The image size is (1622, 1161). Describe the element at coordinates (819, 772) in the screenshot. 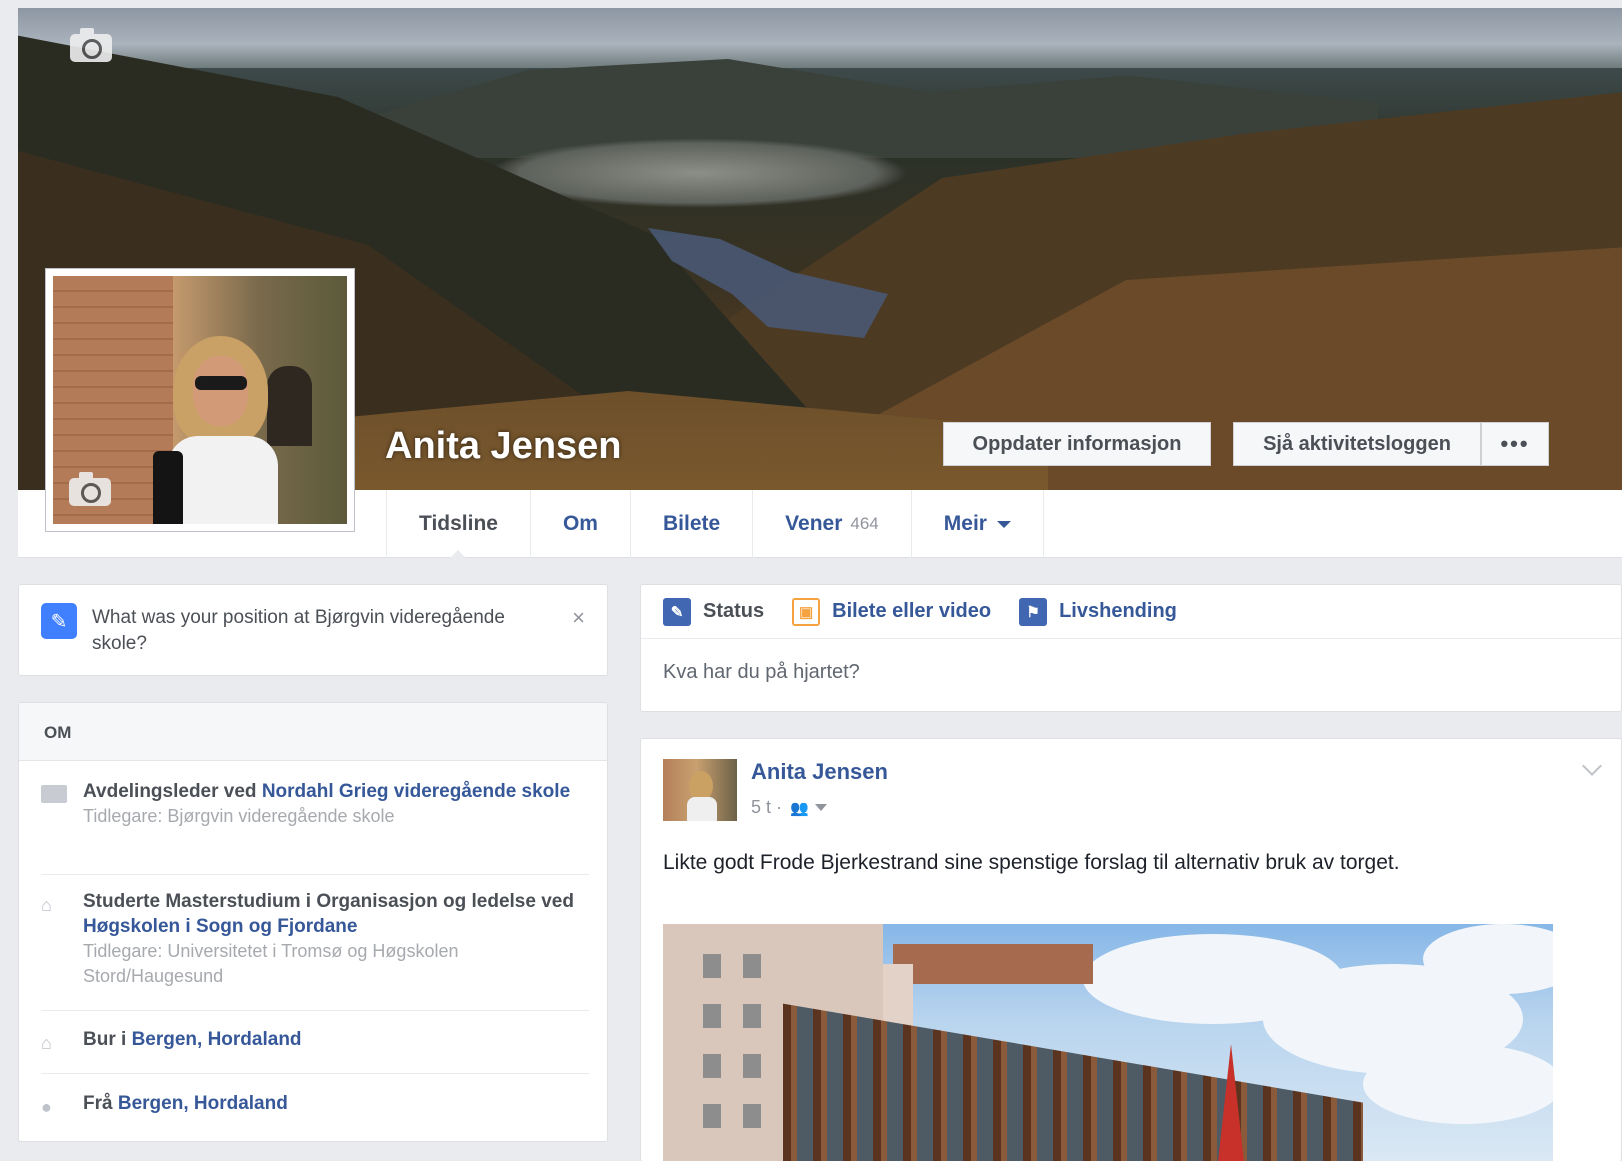

I see `post-author: Anita Jensen` at that location.